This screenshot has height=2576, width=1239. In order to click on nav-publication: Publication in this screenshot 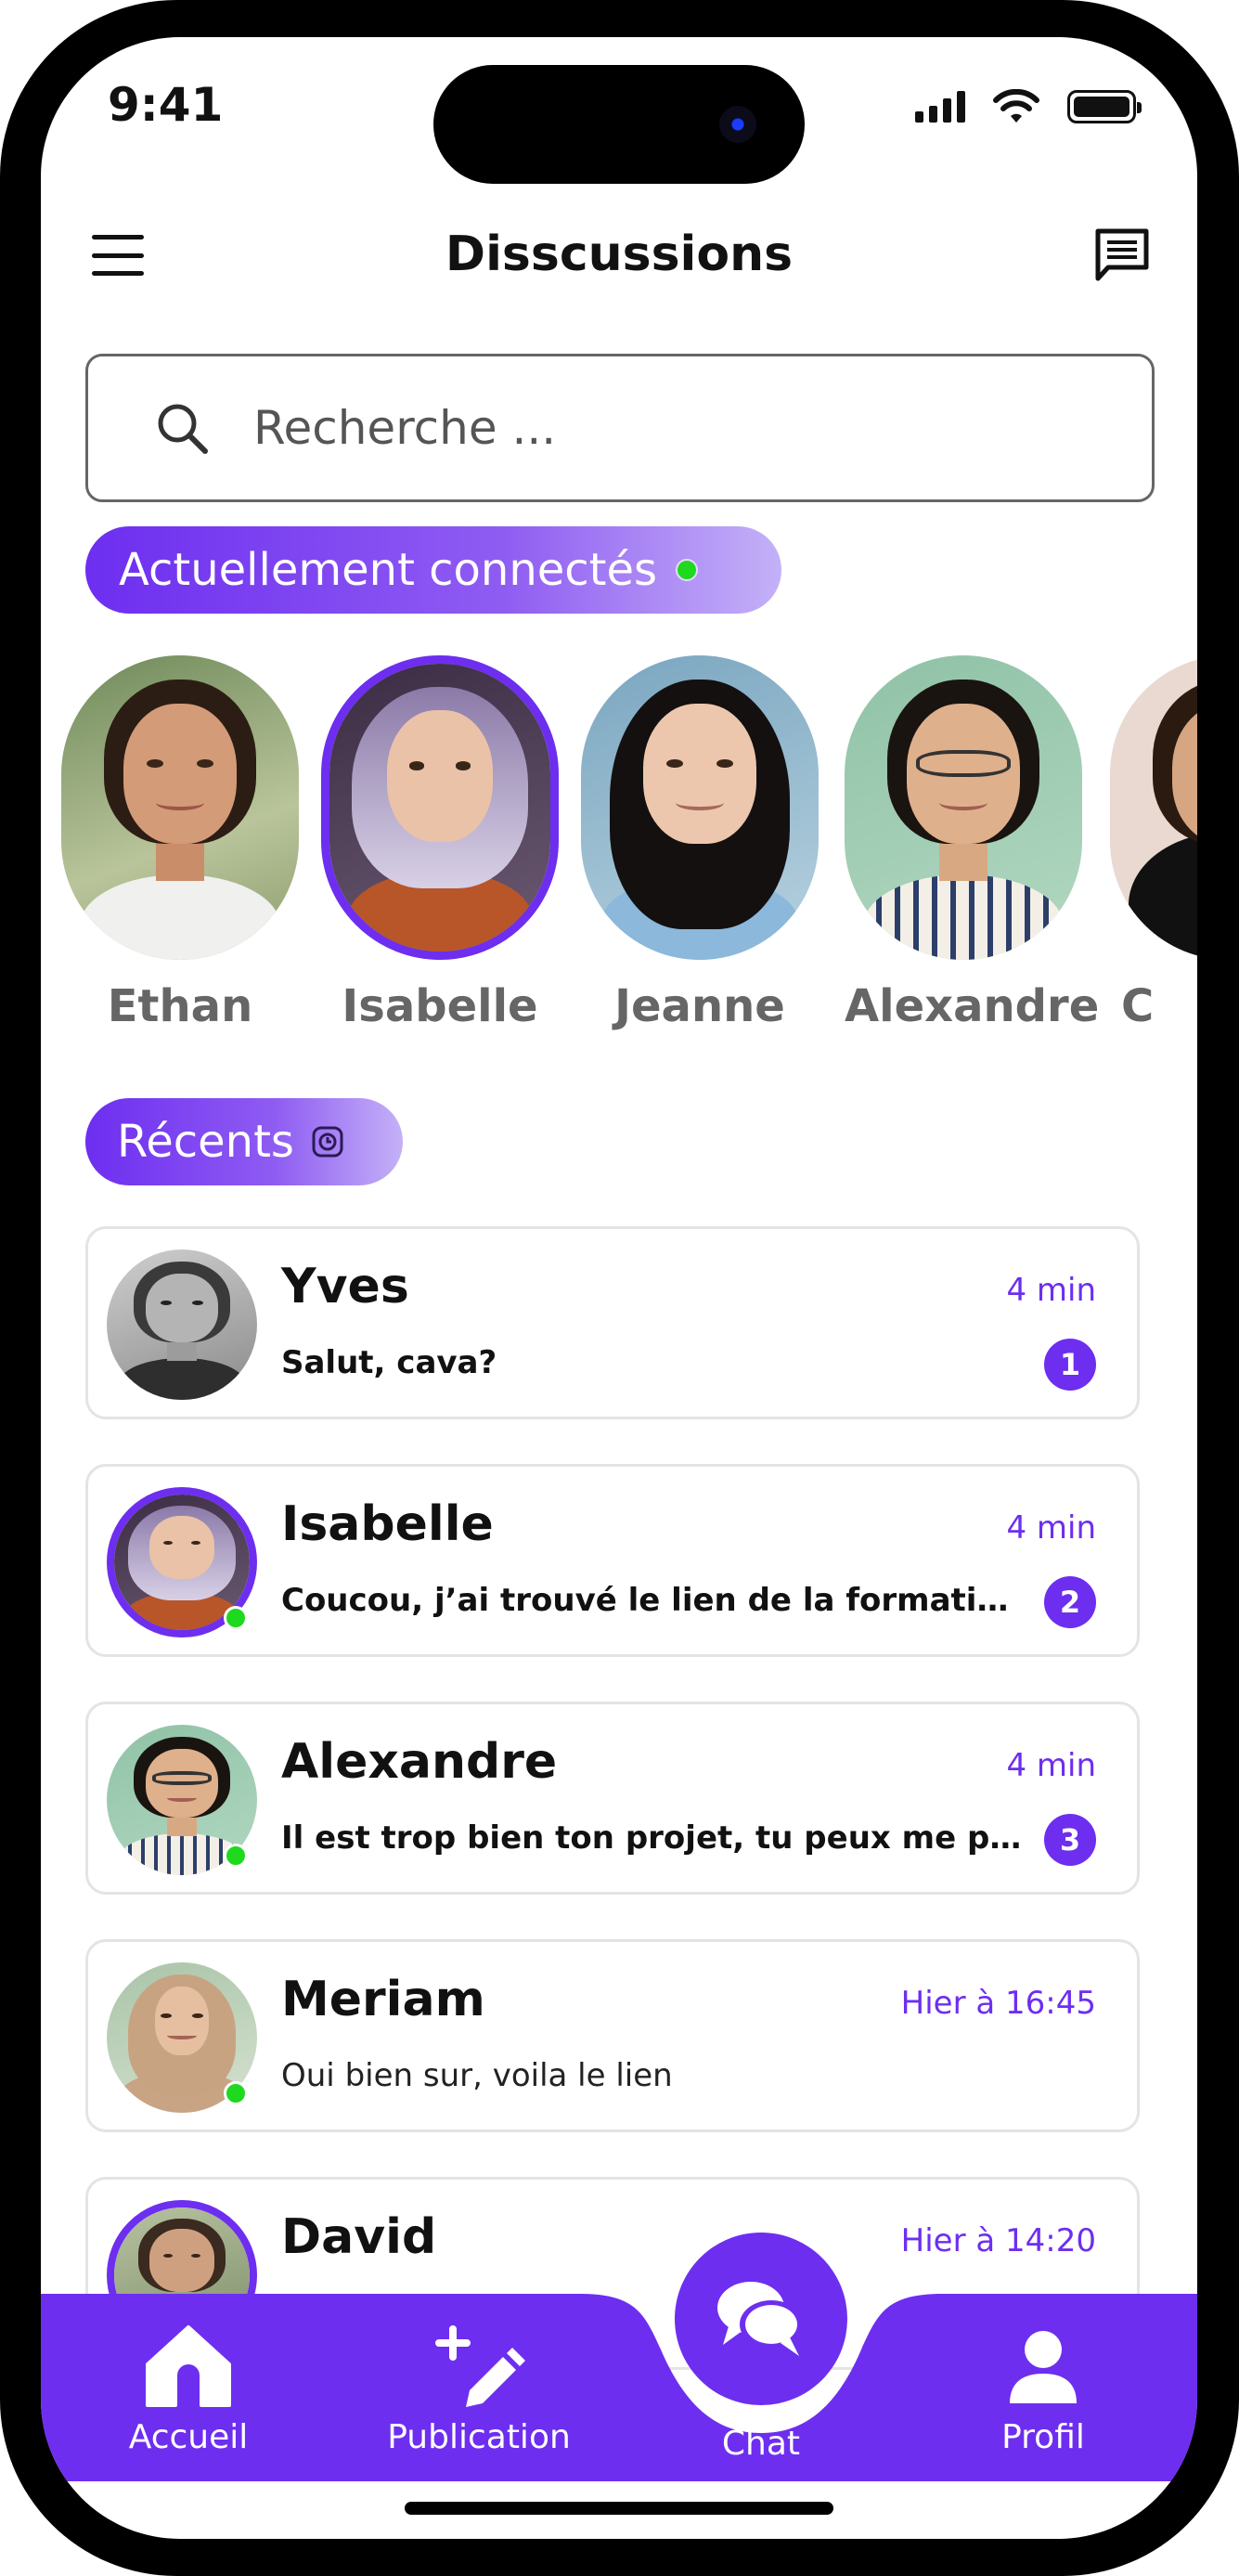, I will do `click(479, 2389)`.